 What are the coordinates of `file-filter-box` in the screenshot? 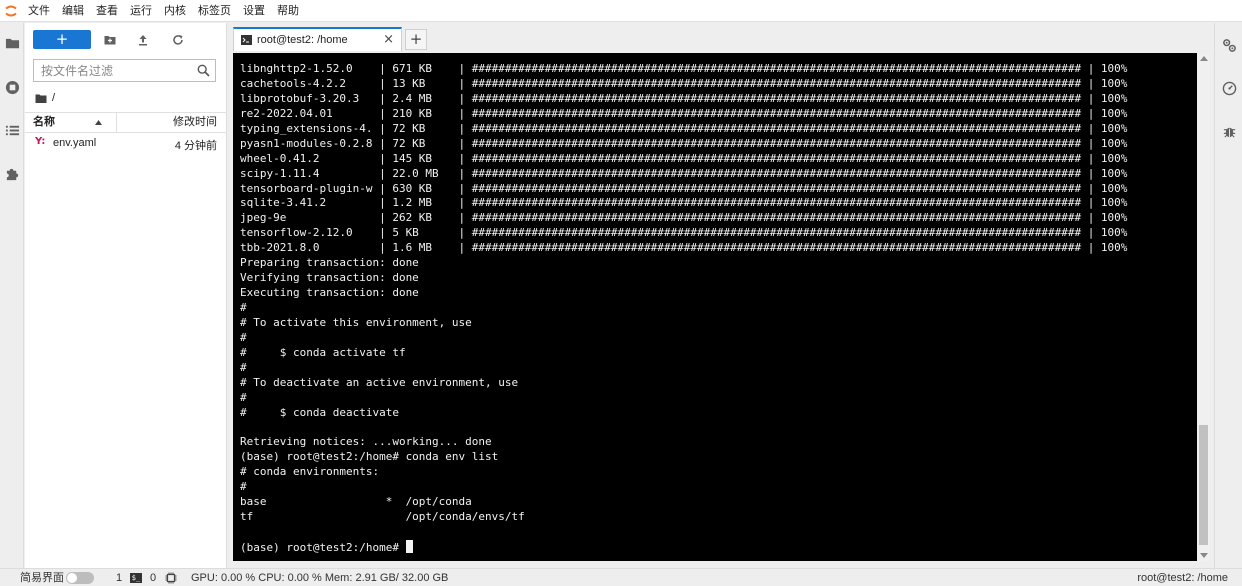 It's located at (124, 70).